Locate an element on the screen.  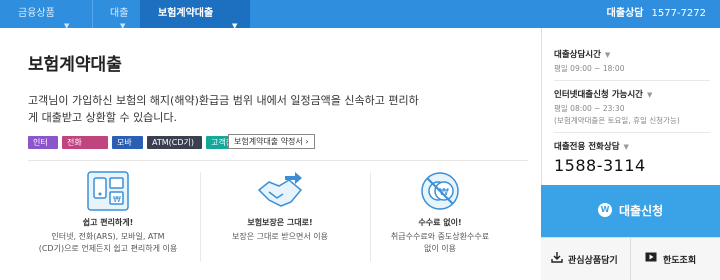
phone-consult-number: 1588-3114 is located at coordinates (600, 165).